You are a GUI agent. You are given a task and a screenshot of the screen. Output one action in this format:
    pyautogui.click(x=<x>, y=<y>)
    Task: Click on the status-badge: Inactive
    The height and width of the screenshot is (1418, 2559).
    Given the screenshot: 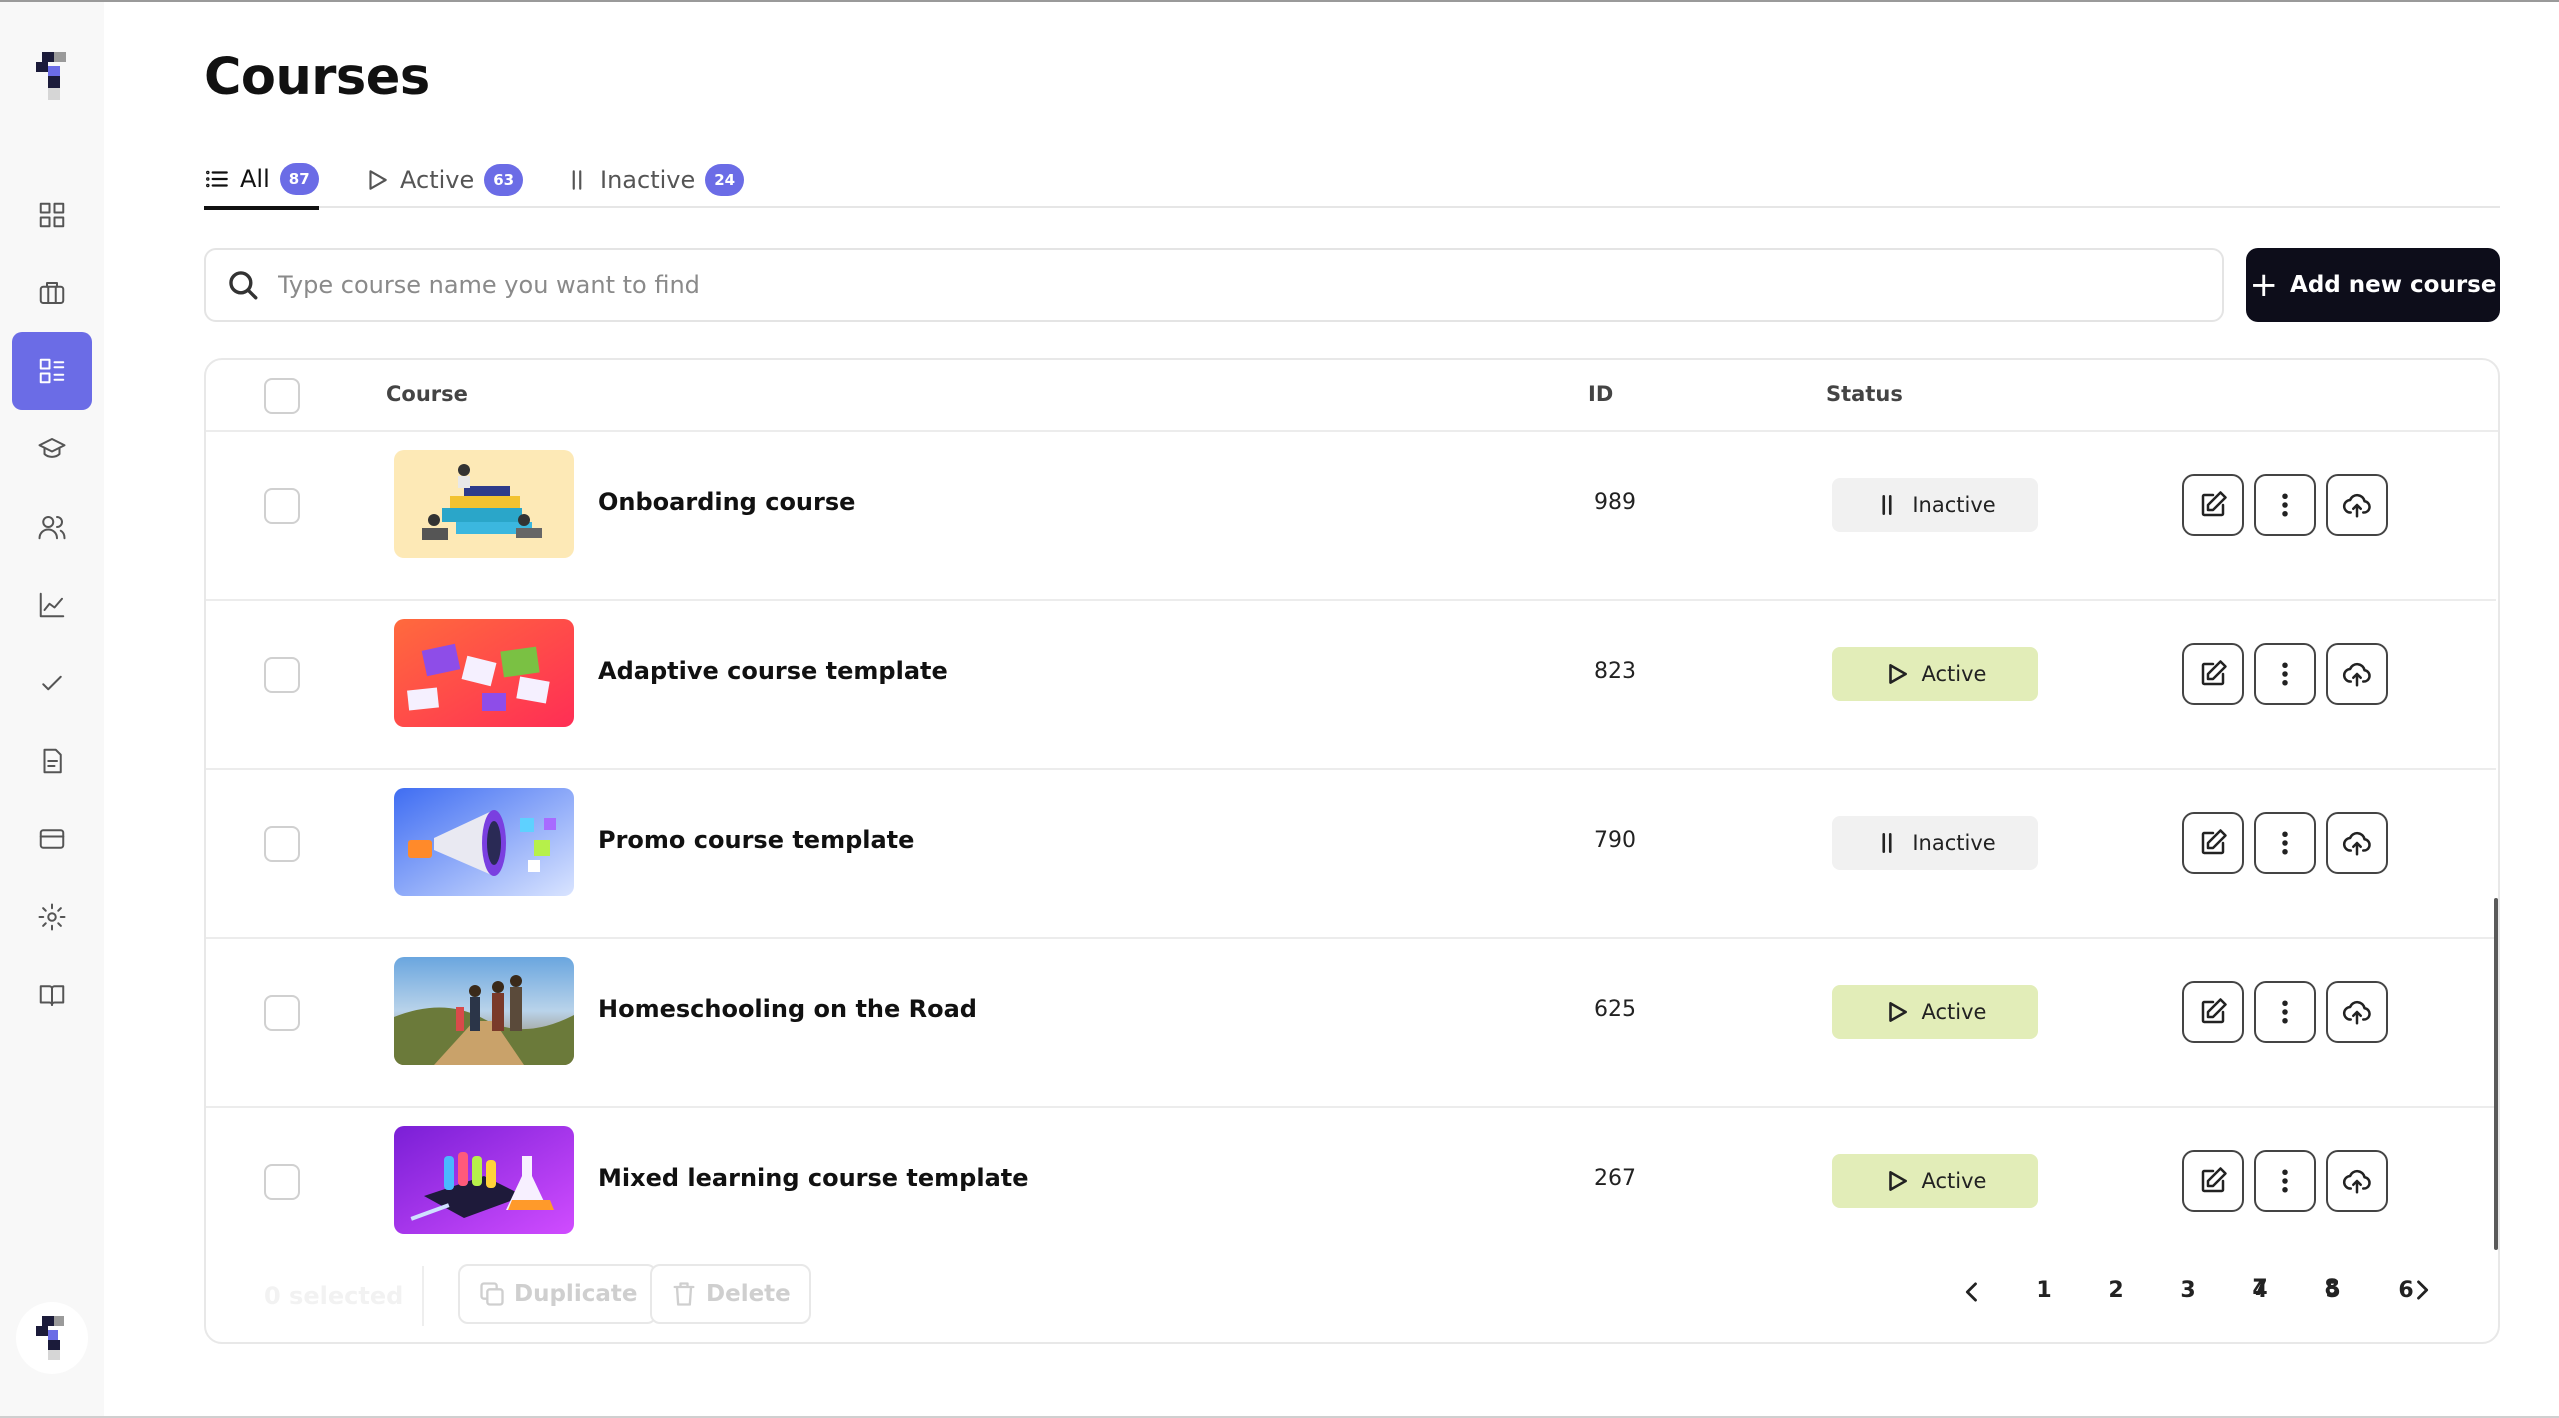 What is the action you would take?
    pyautogui.click(x=1935, y=843)
    